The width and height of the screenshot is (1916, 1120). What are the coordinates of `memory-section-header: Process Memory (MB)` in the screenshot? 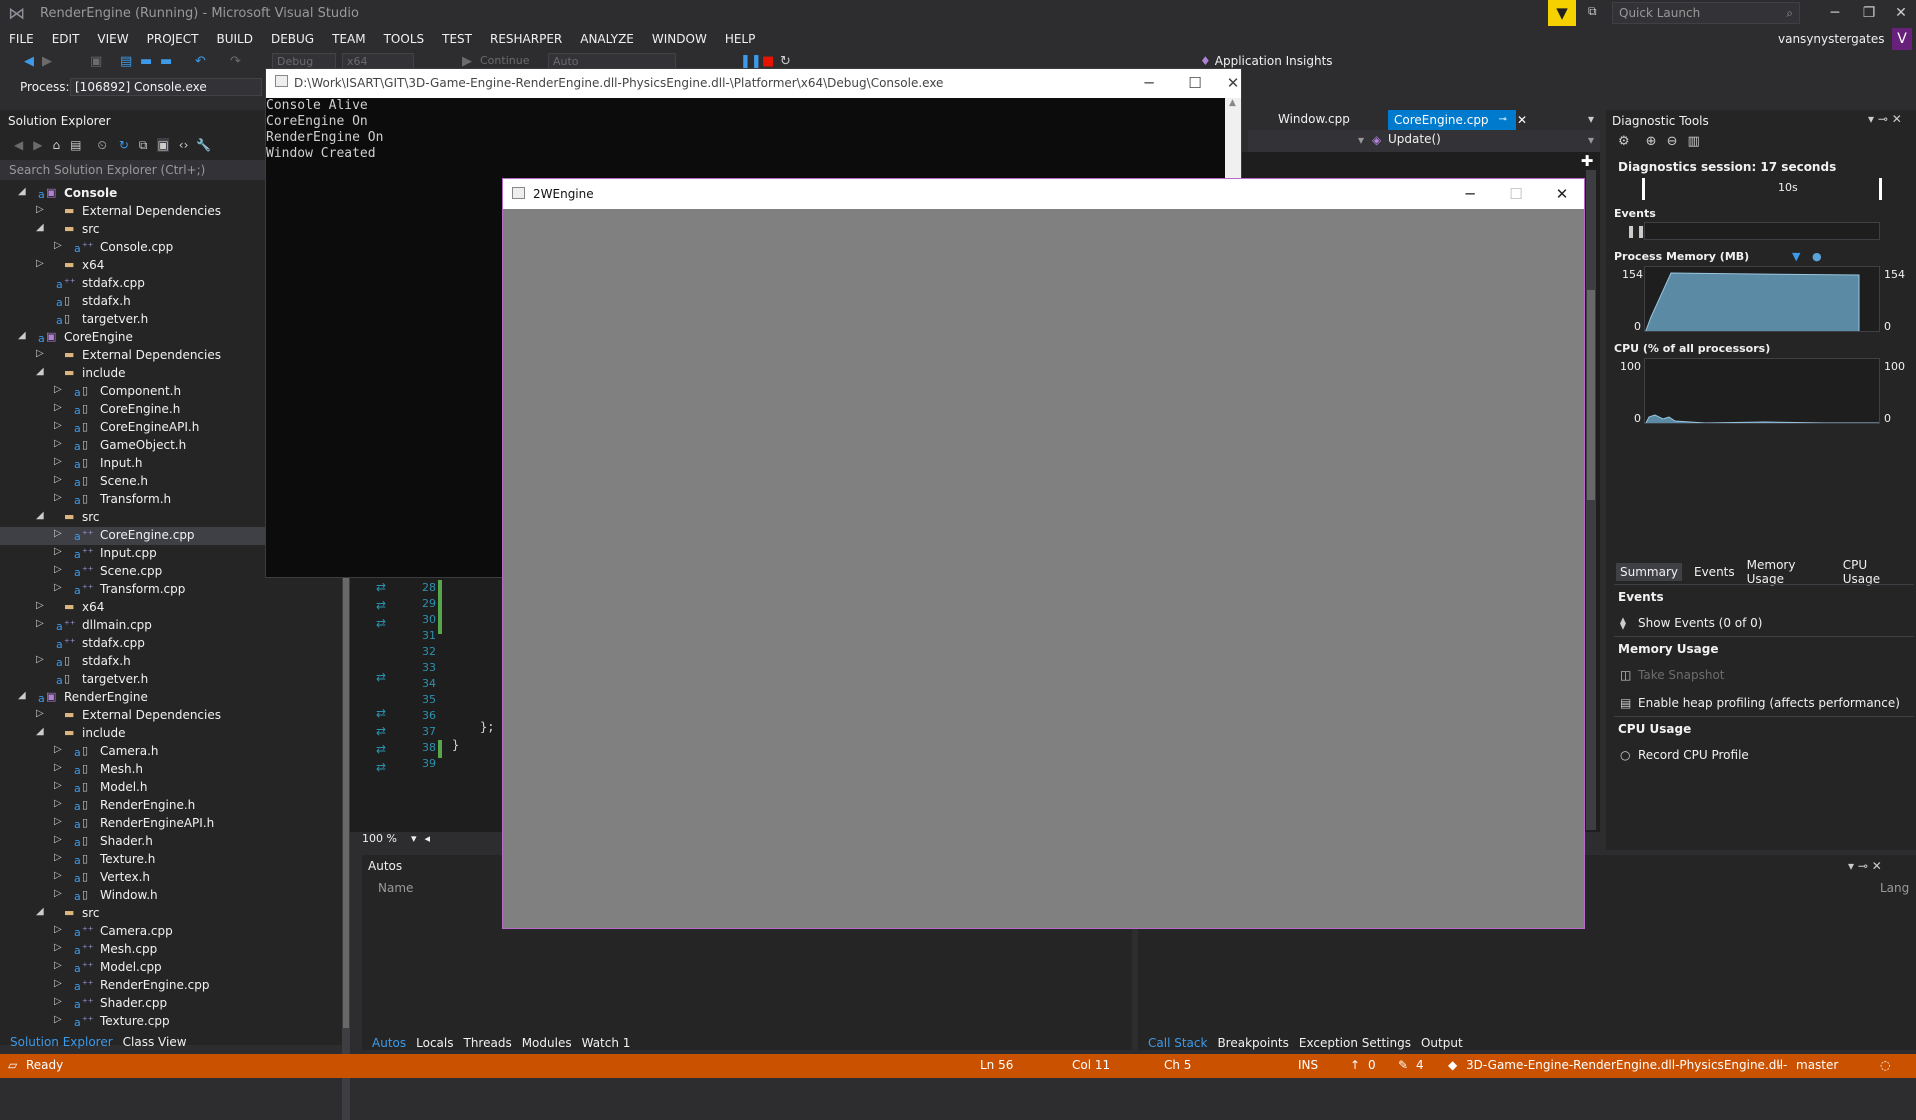 It's located at (1681, 256).